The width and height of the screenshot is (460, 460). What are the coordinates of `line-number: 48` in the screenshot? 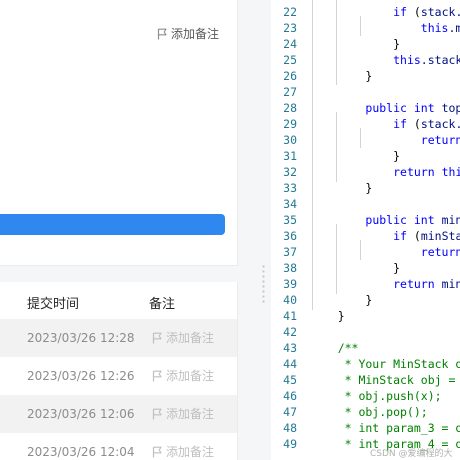 It's located at (290, 428).